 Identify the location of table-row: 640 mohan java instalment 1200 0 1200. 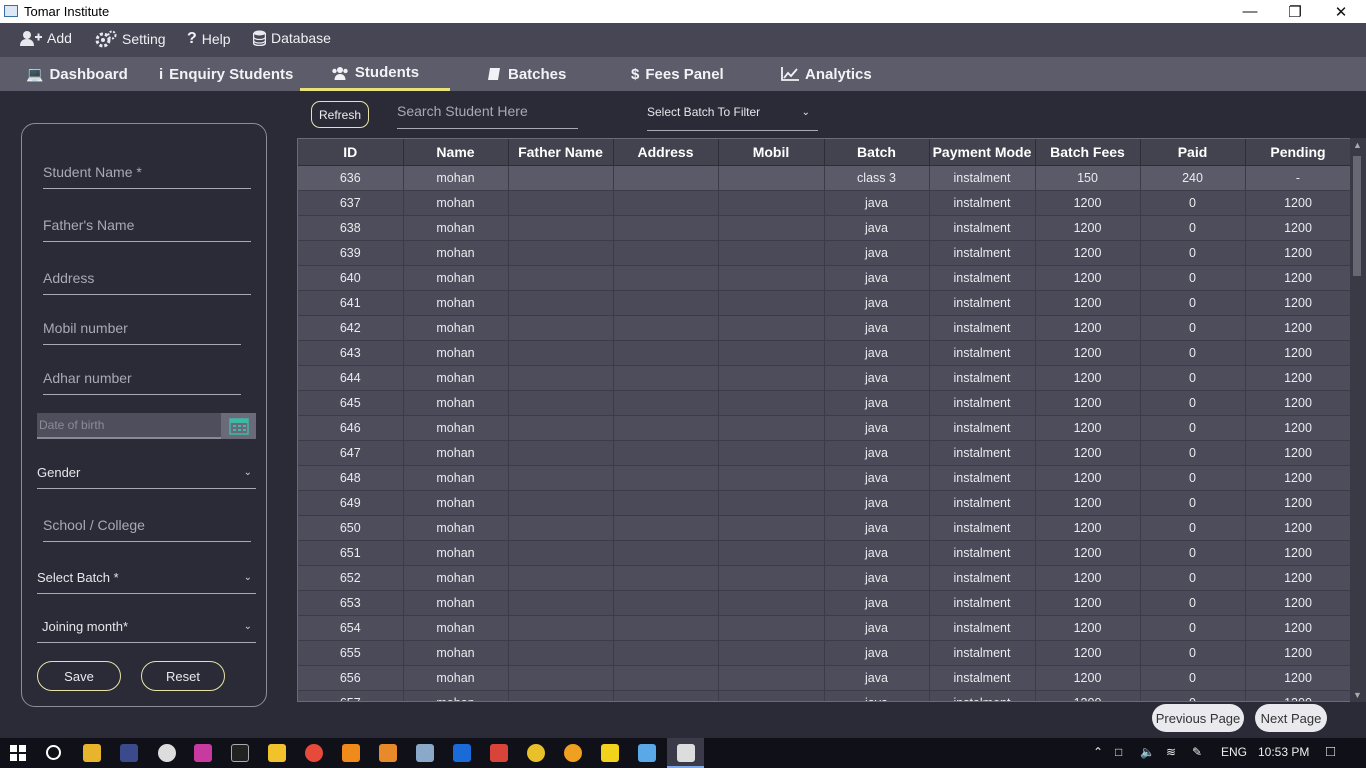
(825, 278).